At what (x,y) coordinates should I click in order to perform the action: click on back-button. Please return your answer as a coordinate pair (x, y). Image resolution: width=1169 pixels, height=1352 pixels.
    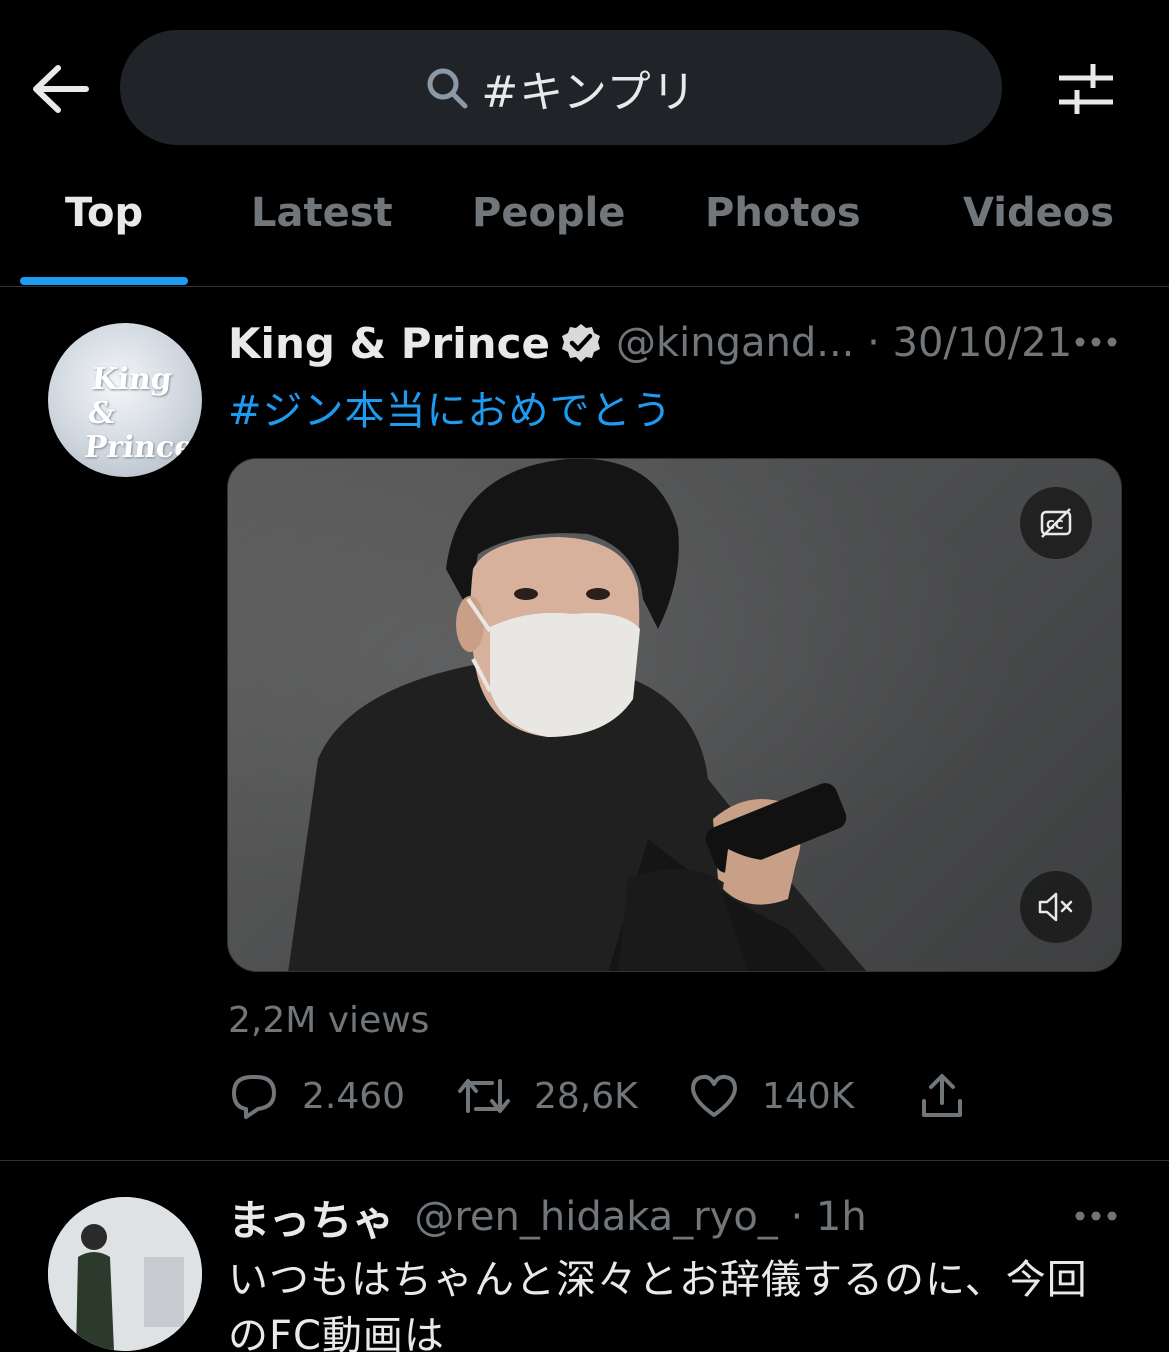
    Looking at the image, I should click on (60, 89).